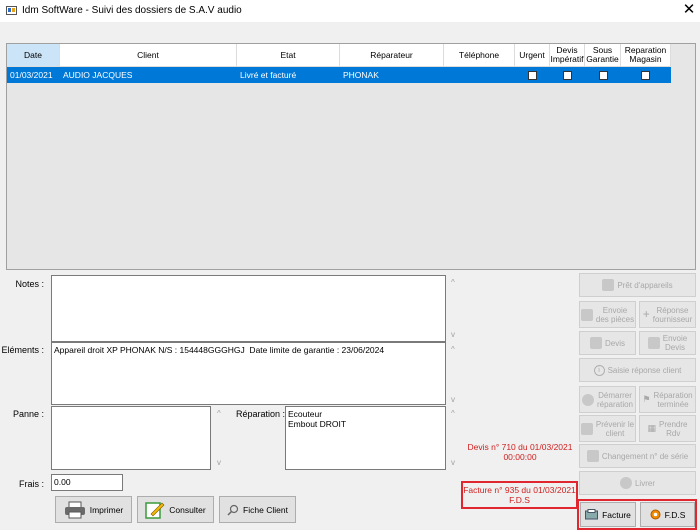 This screenshot has width=700, height=530. What do you see at coordinates (673, 395) in the screenshot?
I see `reparation-terminee-label: Réparation` at bounding box center [673, 395].